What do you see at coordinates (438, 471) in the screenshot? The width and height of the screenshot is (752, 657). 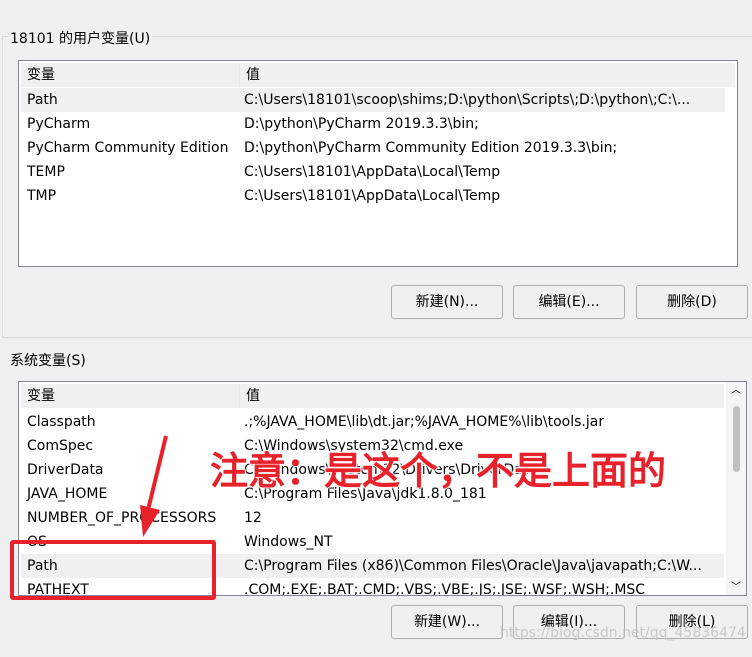 I see `annotation-text: 注意：是这个，不是上面的` at bounding box center [438, 471].